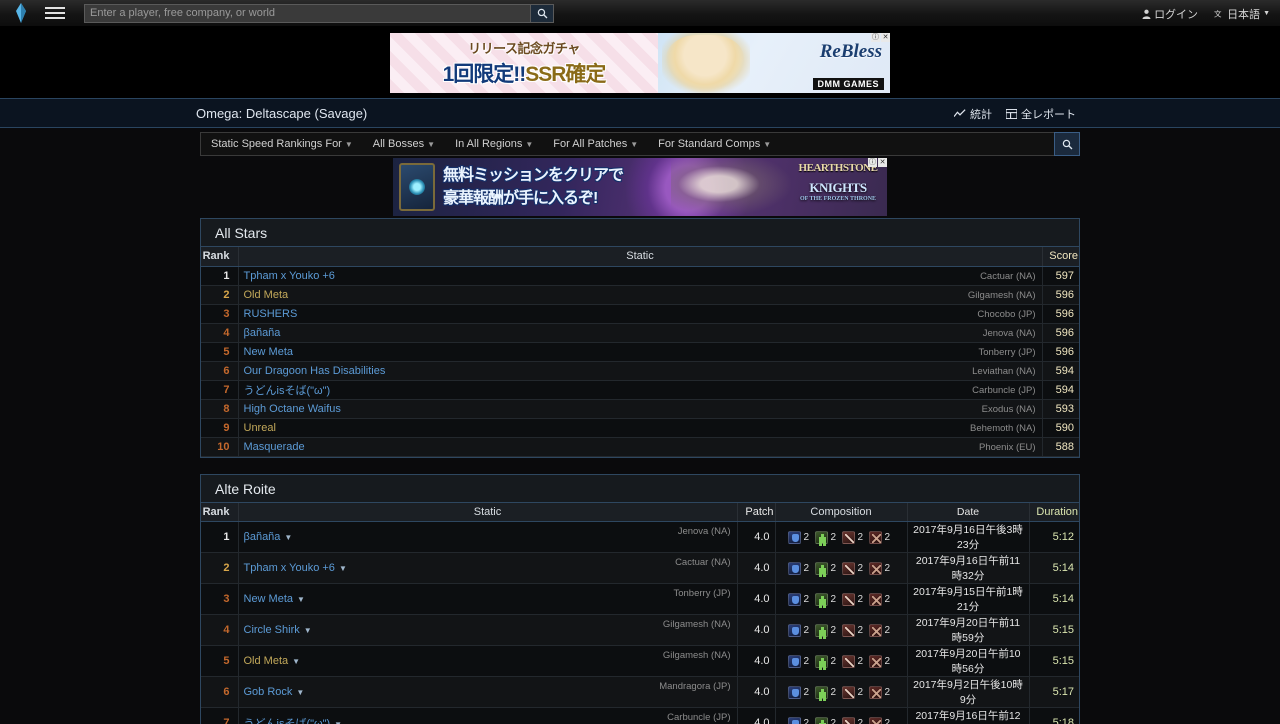 This screenshot has height=724, width=1280. I want to click on language-selector: 文 日本語 ▼, so click(1242, 14).